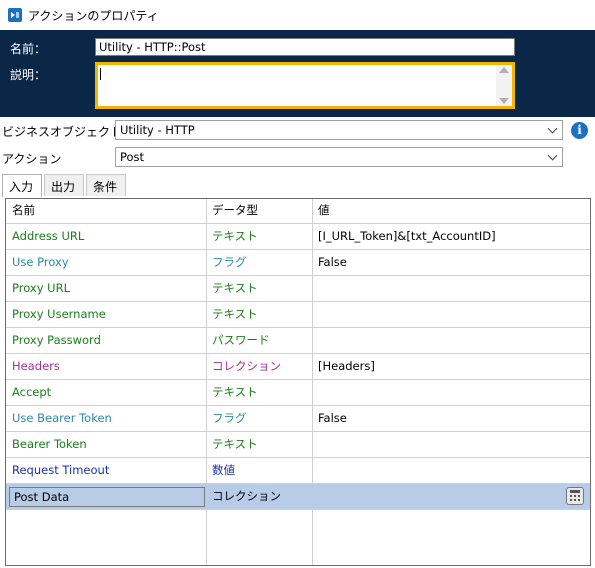 The width and height of the screenshot is (595, 568). Describe the element at coordinates (504, 101) in the screenshot. I see `scroll-down-icon` at that location.